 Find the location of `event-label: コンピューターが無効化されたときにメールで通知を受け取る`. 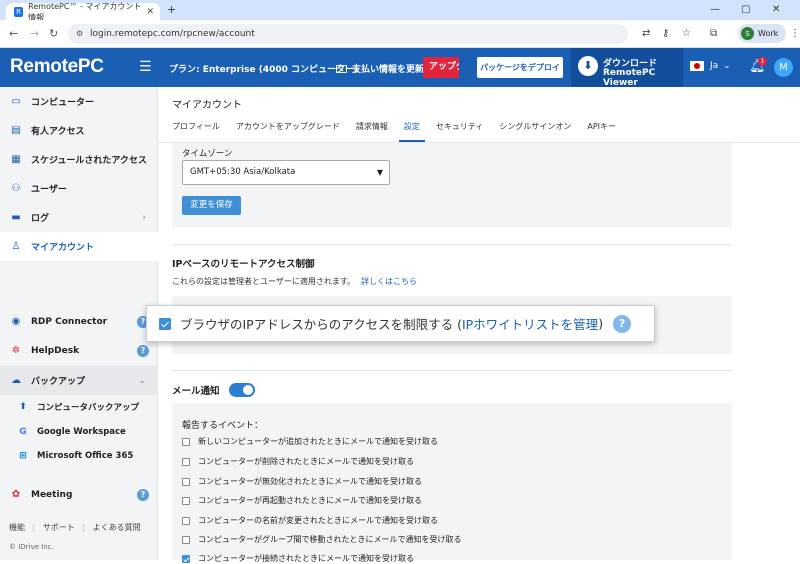

event-label: コンピューターが無効化されたときにメールで通知を受け取る is located at coordinates (310, 481).